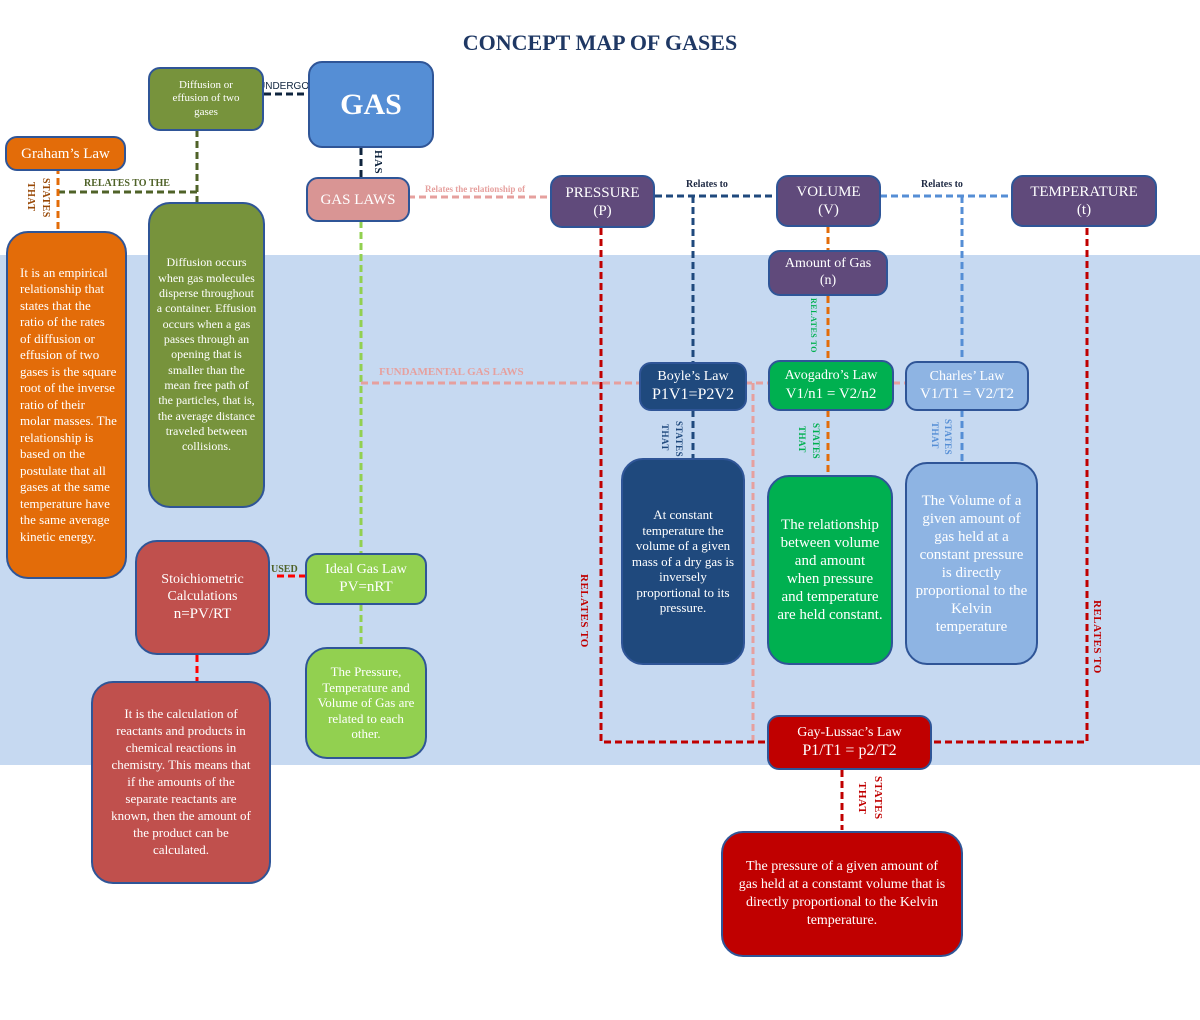  I want to click on label-used: USED, so click(284, 569).